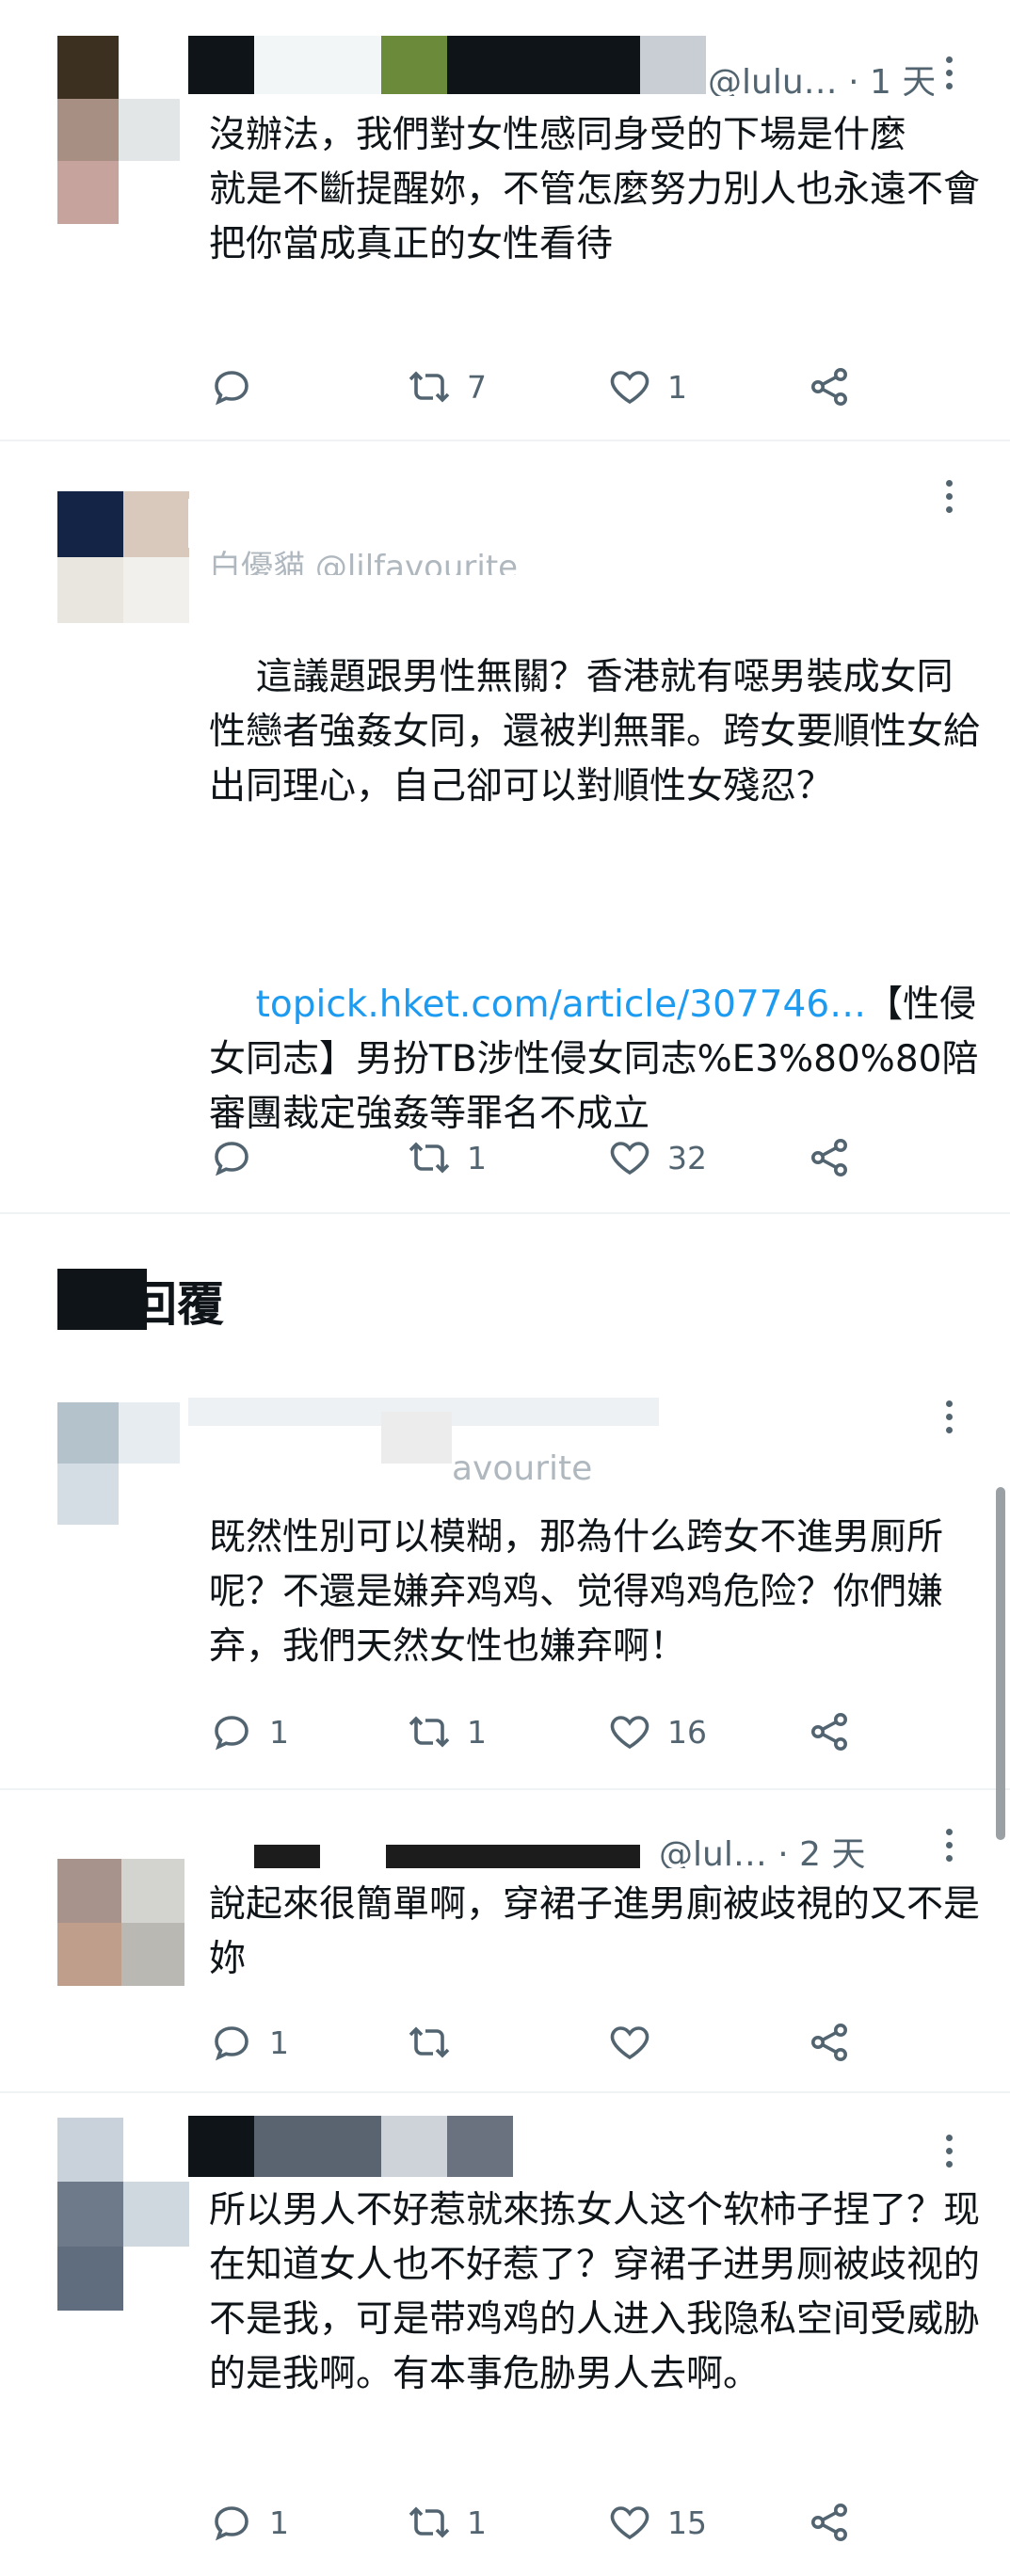  What do you see at coordinates (585, 2042) in the screenshot?
I see `action-bar: 1` at bounding box center [585, 2042].